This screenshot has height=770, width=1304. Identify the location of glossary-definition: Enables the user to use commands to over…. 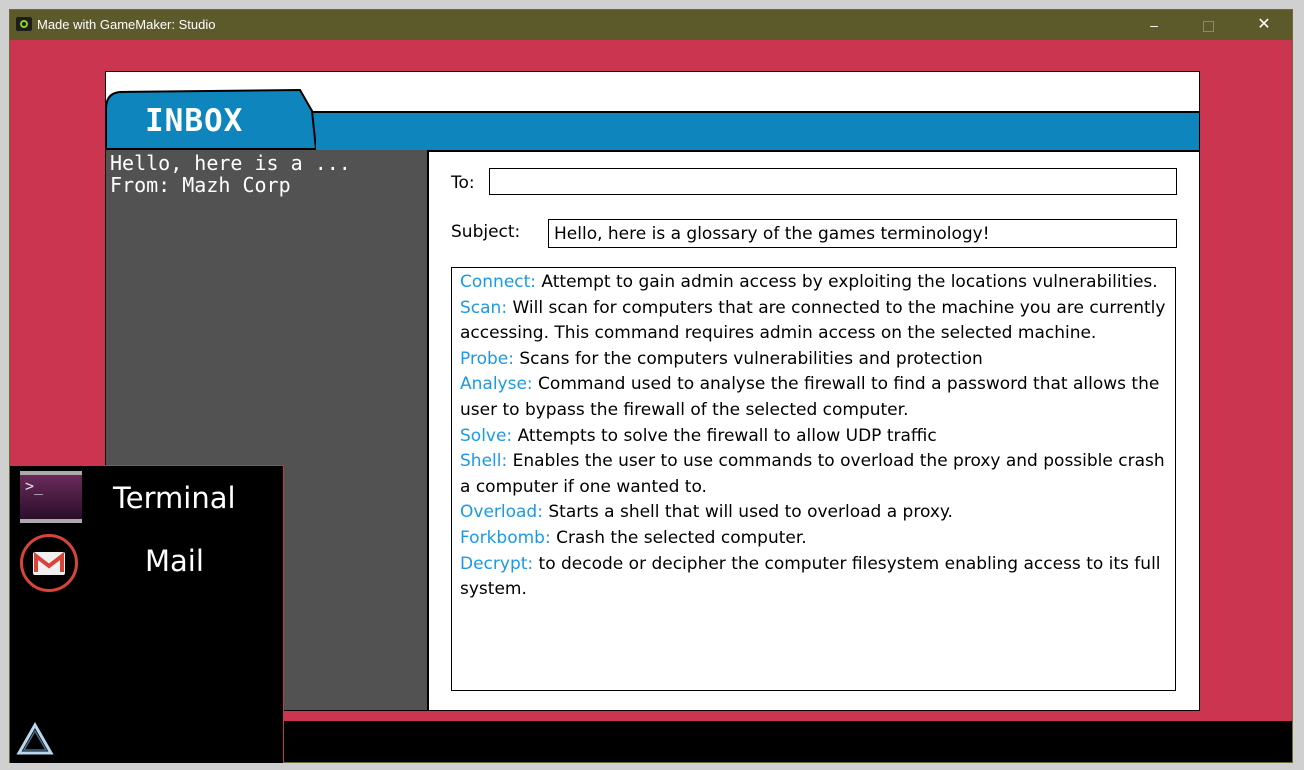
(812, 474).